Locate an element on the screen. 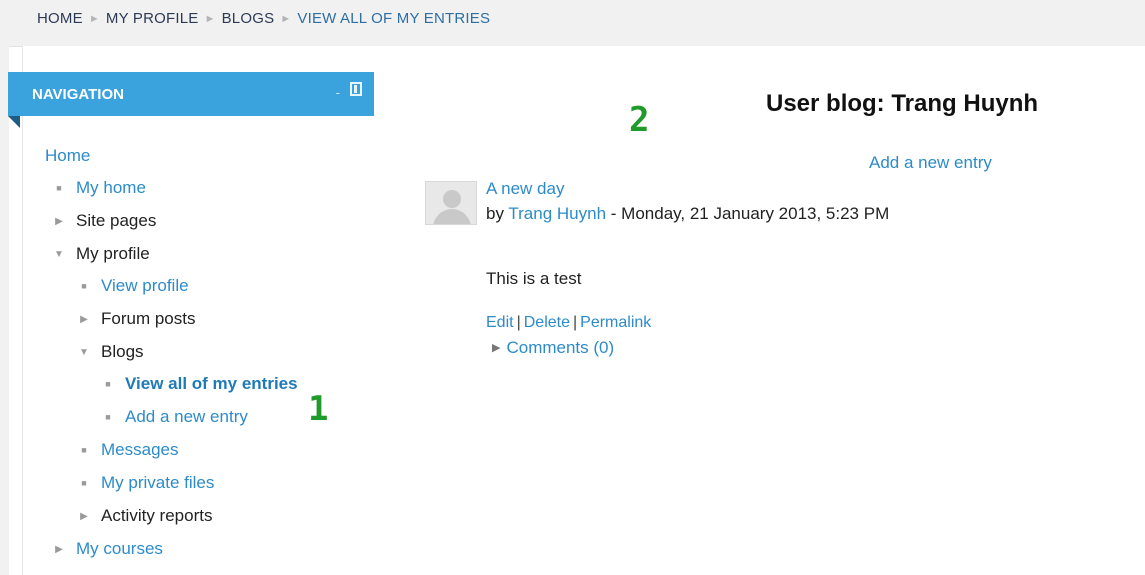 This screenshot has width=1145, height=575. nav-item-label: Site pages is located at coordinates (116, 220).